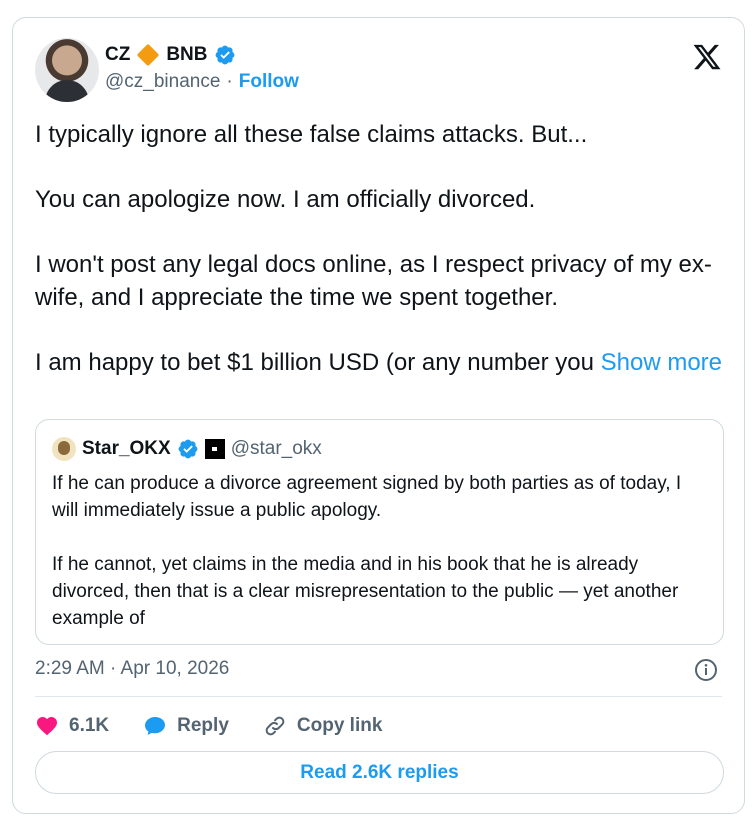 Image resolution: width=756 pixels, height=832 pixels. I want to click on quote-header: Star_OKX @star_okx, so click(187, 449).